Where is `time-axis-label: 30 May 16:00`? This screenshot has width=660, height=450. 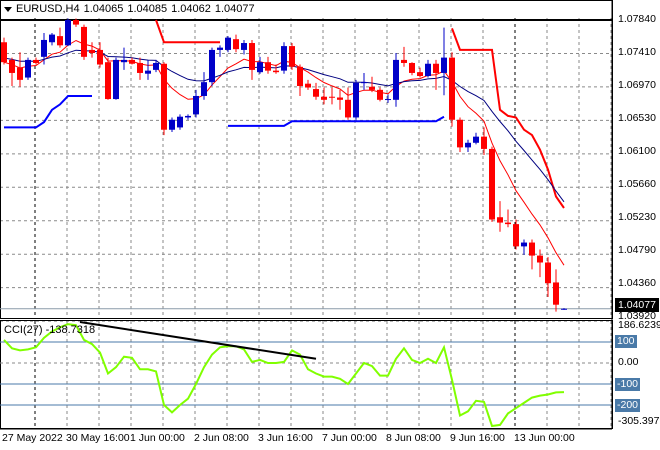
time-axis-label: 30 May 16:00 is located at coordinates (98, 438).